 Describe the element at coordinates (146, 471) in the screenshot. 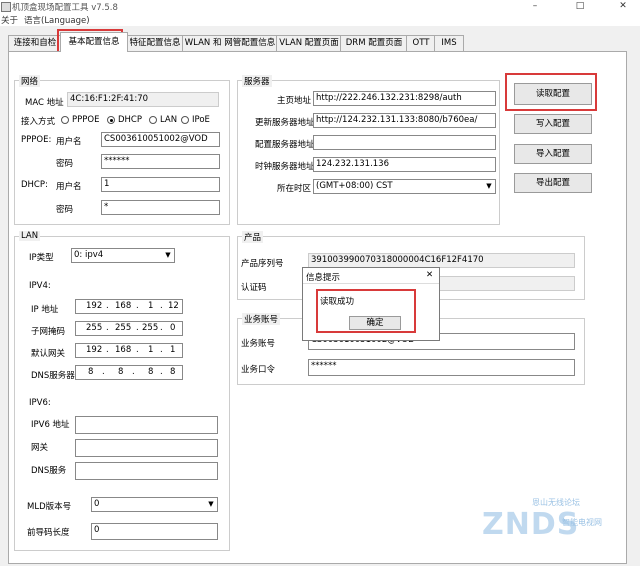

I see `ipv6-dns-input` at that location.